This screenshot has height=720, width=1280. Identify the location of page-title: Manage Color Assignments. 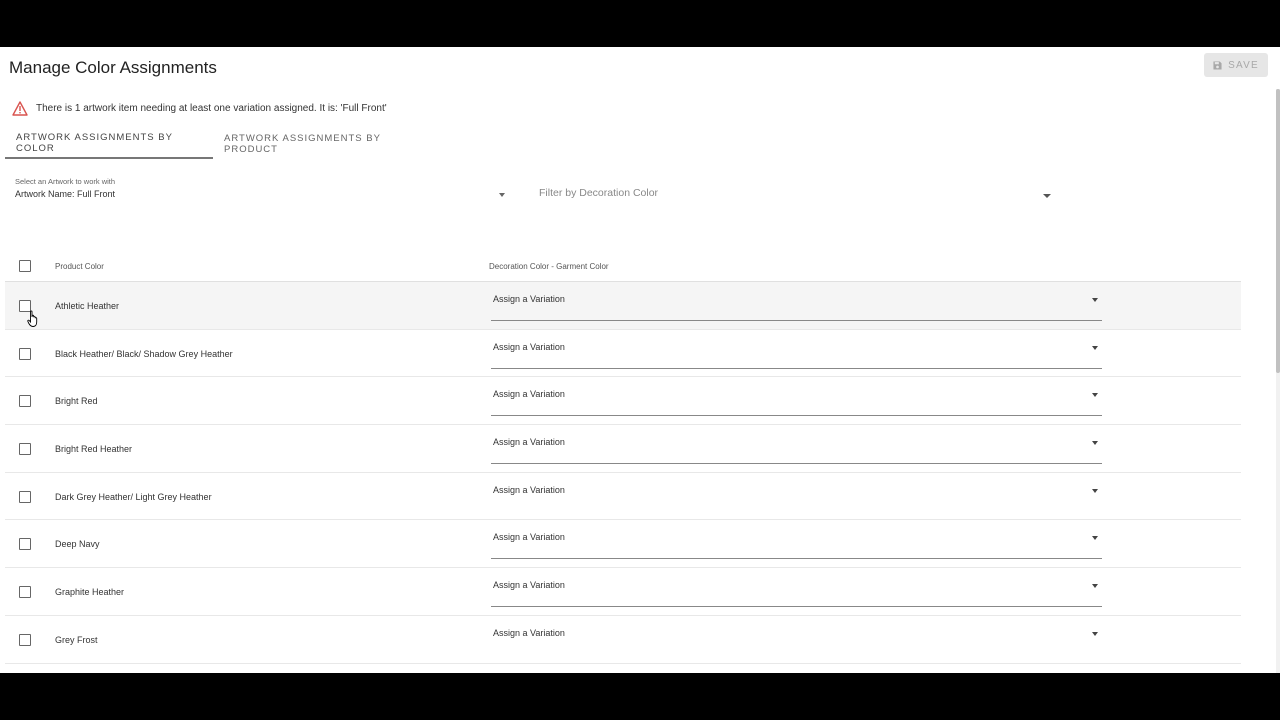
(113, 67).